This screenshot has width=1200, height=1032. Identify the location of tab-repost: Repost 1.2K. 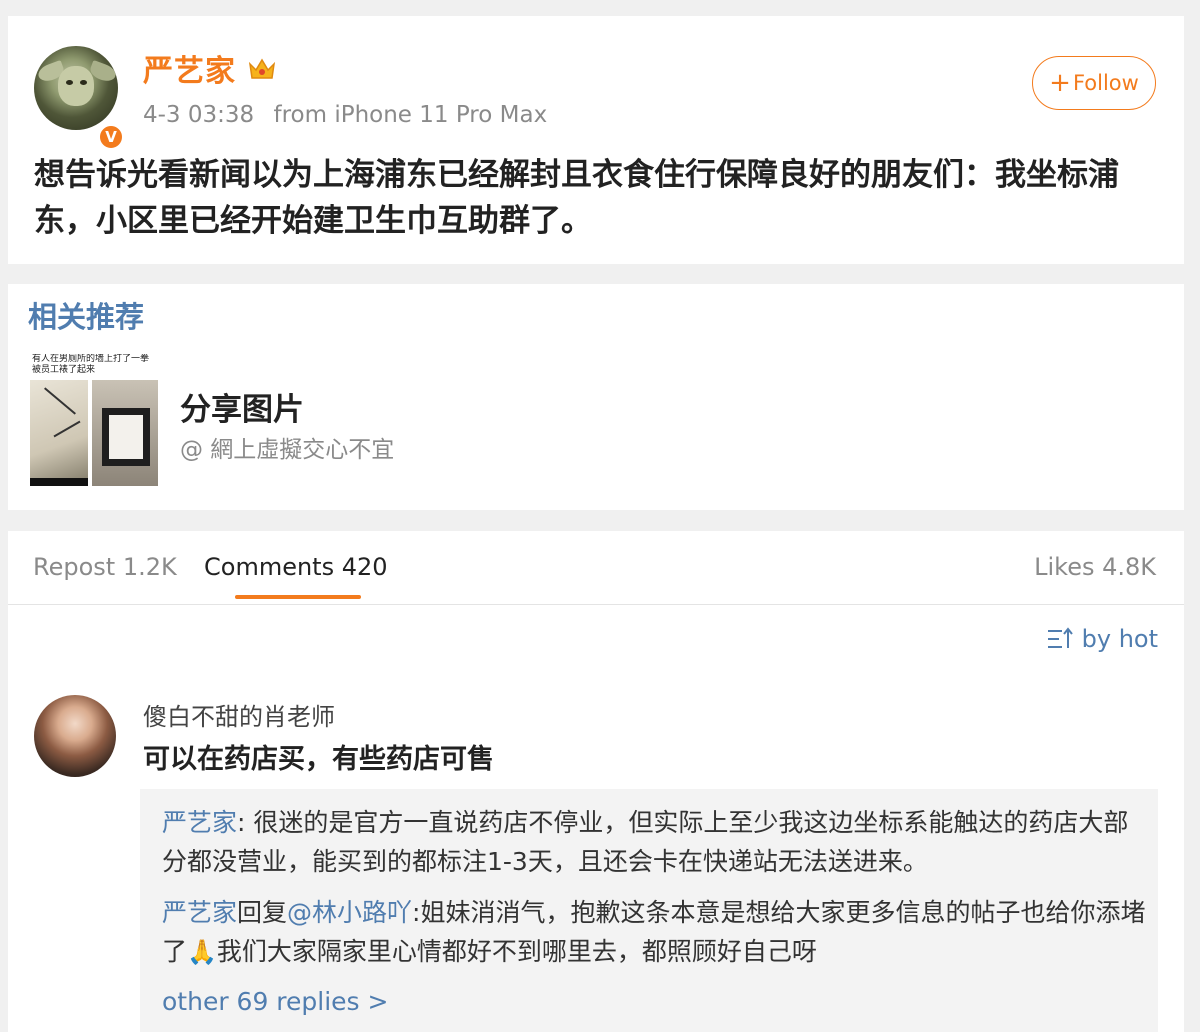
(105, 567).